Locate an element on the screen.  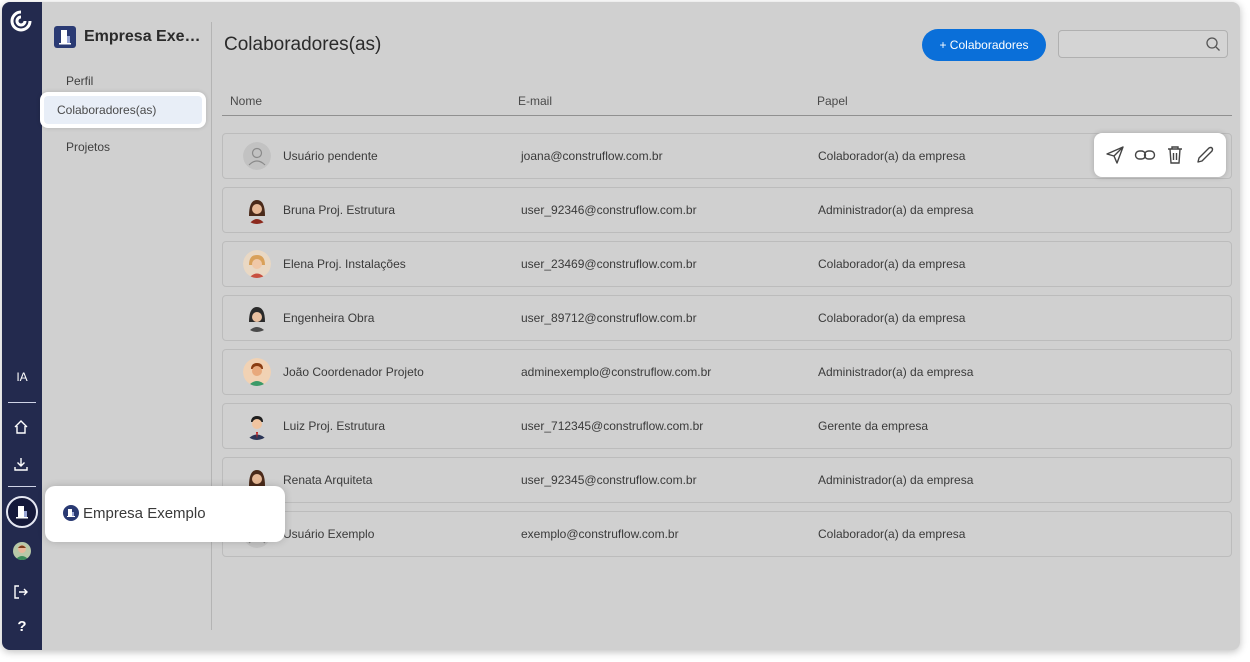
column-header-nome: Nome is located at coordinates (246, 101).